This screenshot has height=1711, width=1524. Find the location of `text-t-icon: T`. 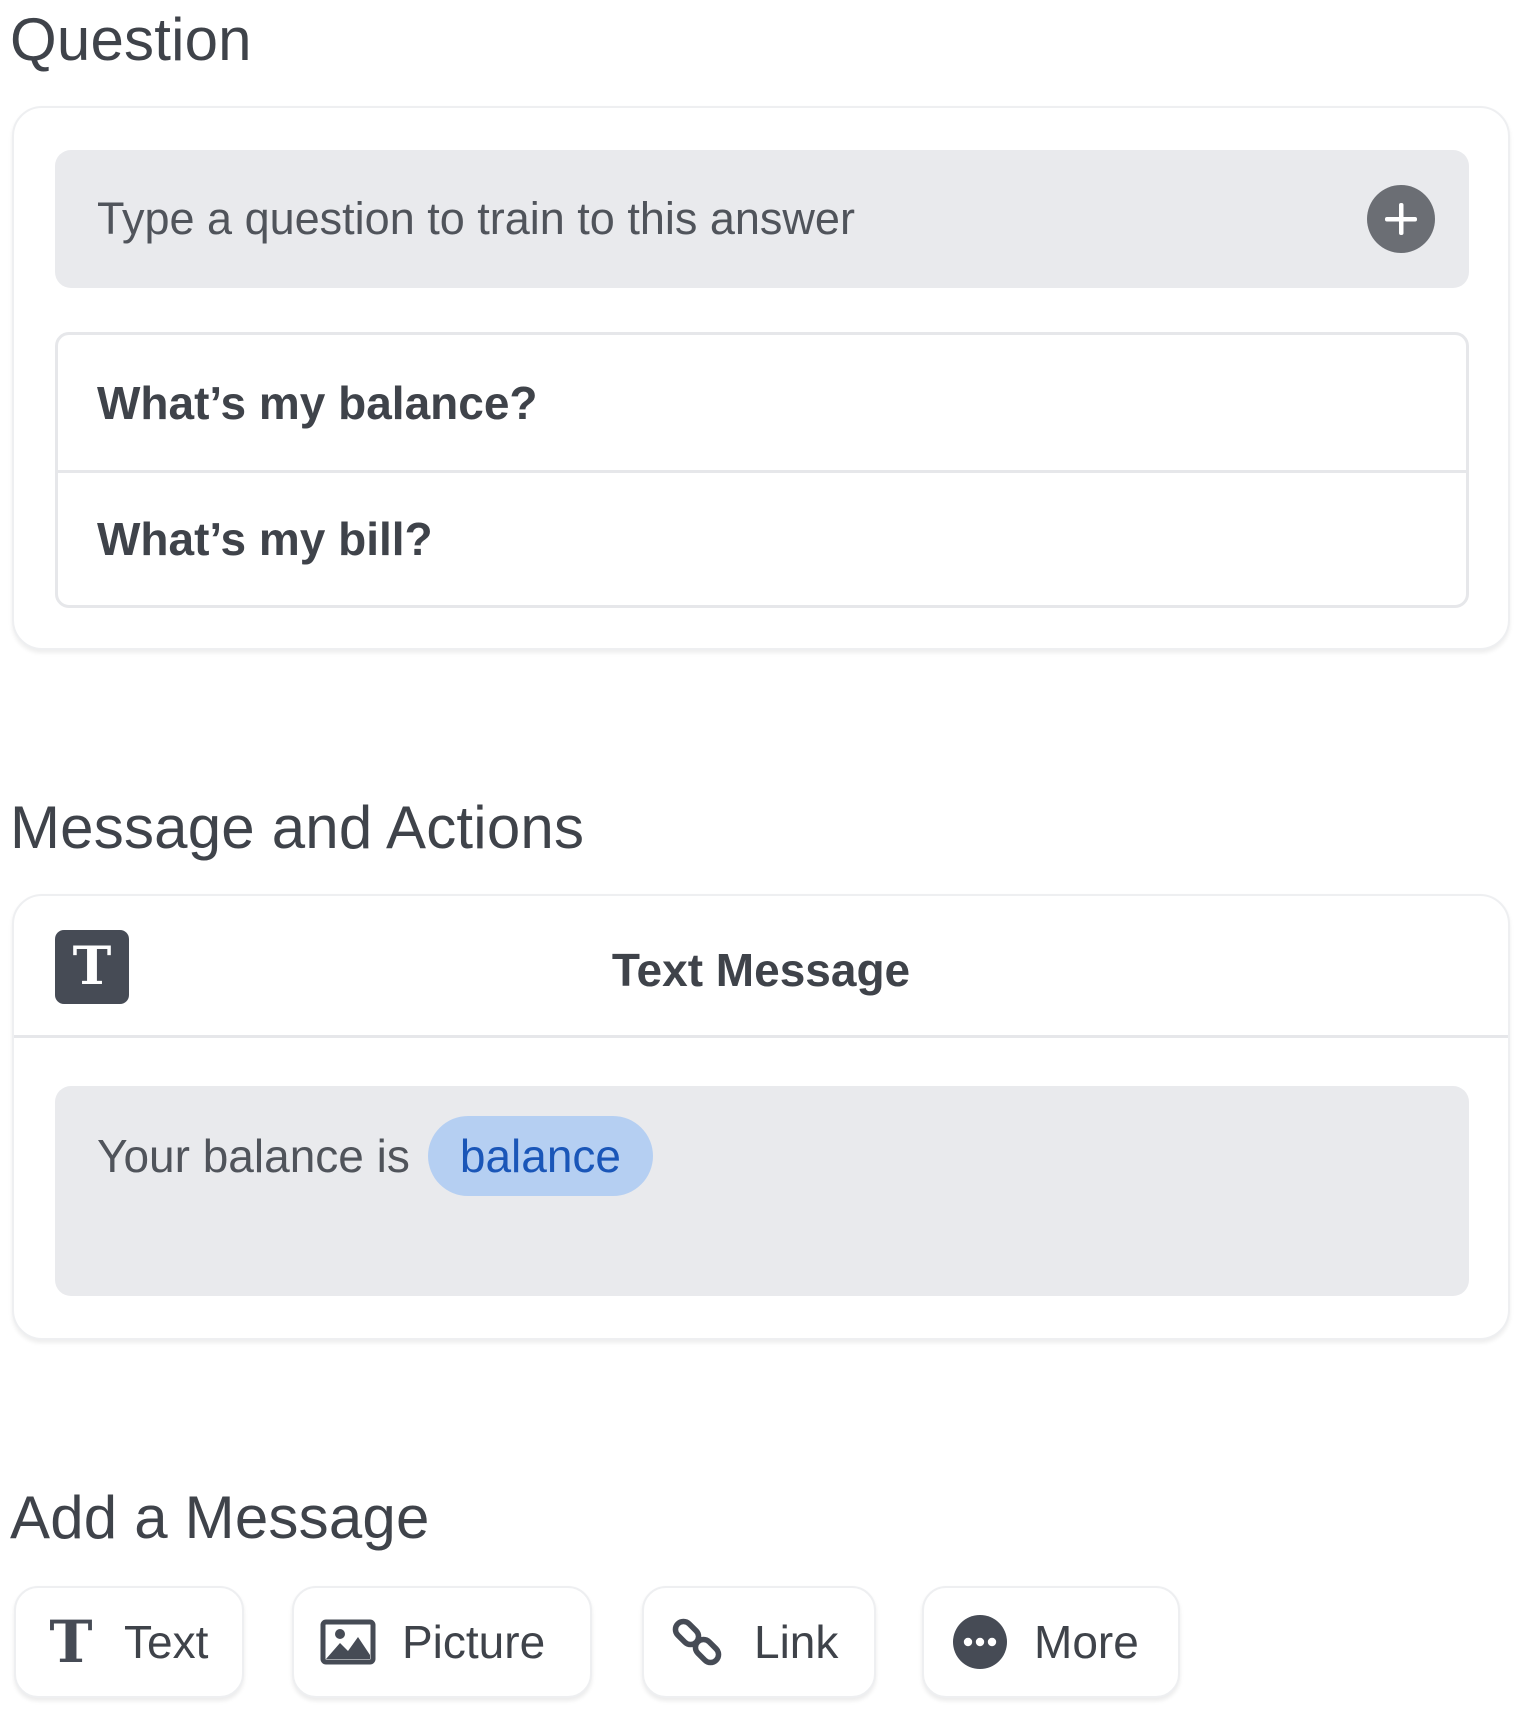

text-t-icon: T is located at coordinates (71, 1642).